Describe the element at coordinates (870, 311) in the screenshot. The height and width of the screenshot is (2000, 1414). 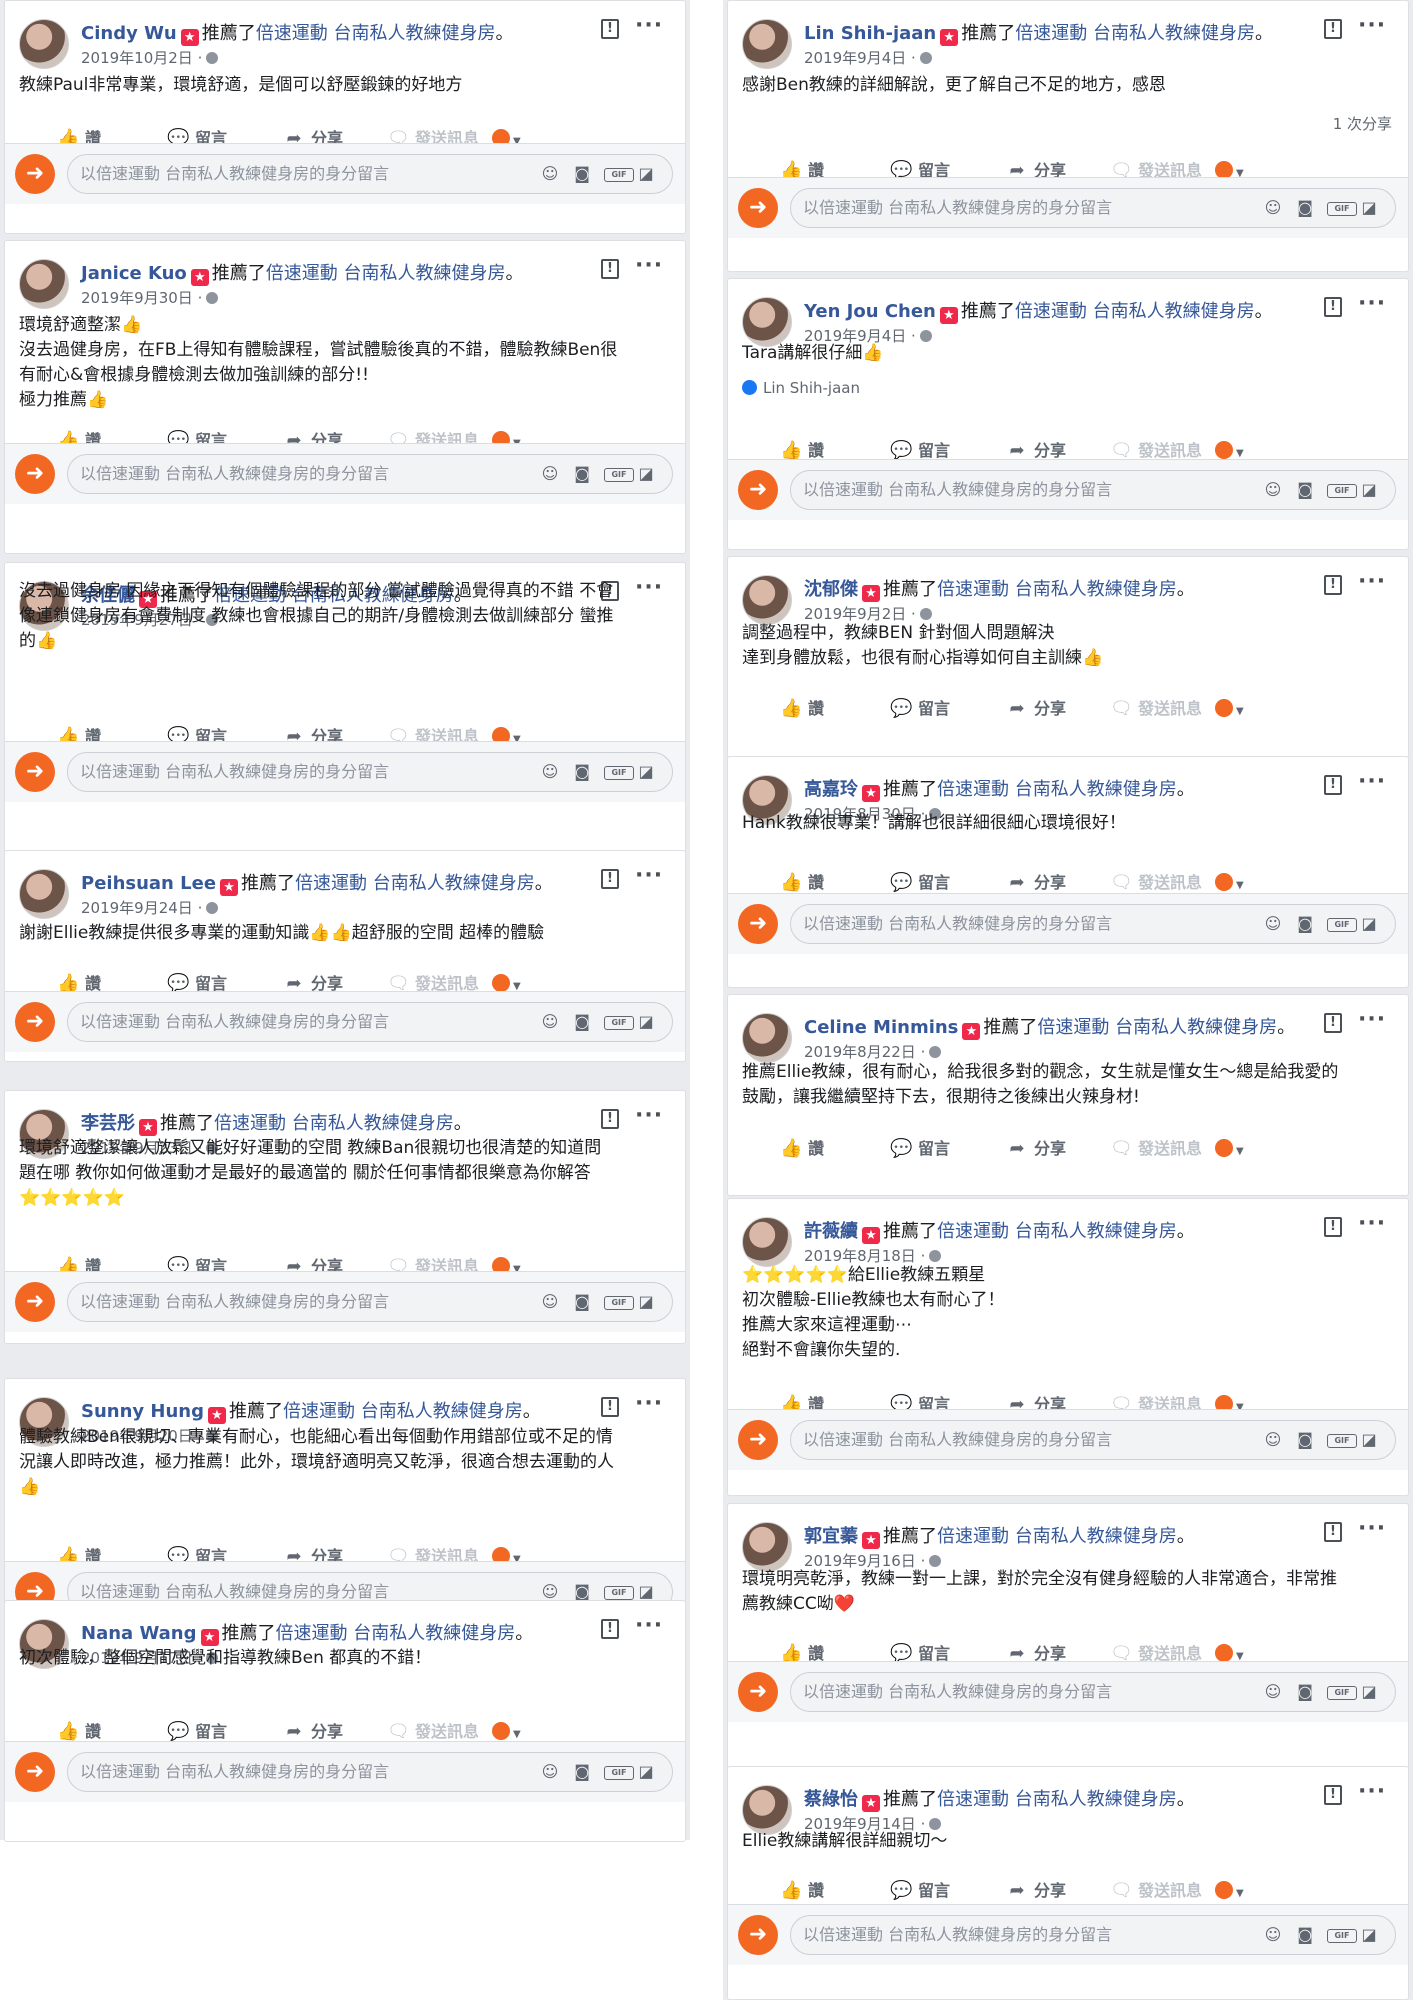
I see `author-name: Yen Jou Chen` at that location.